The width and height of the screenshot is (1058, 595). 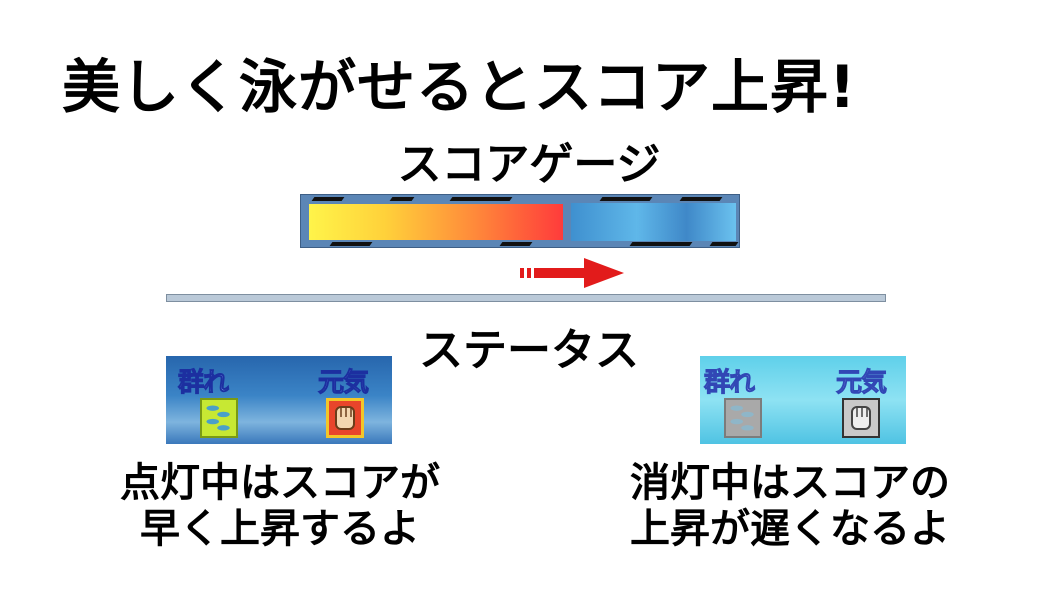 I want to click on score-gauge, so click(x=520, y=221).